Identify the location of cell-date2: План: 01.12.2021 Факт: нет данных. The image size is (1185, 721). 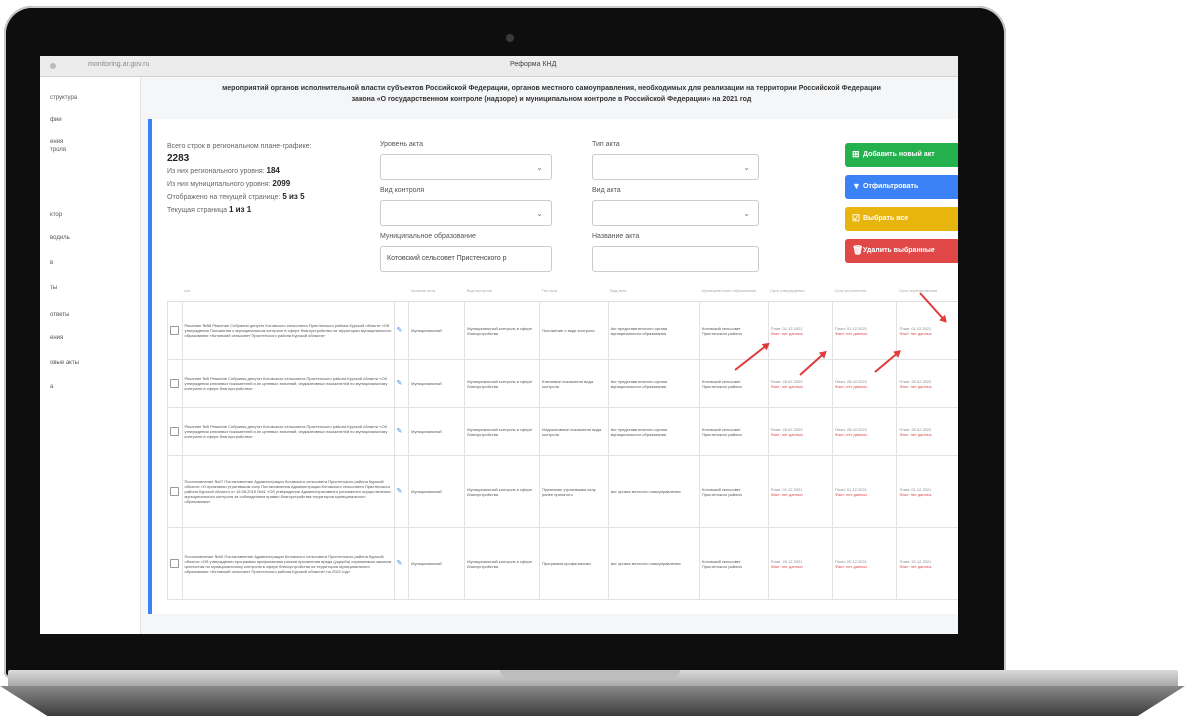
(865, 330).